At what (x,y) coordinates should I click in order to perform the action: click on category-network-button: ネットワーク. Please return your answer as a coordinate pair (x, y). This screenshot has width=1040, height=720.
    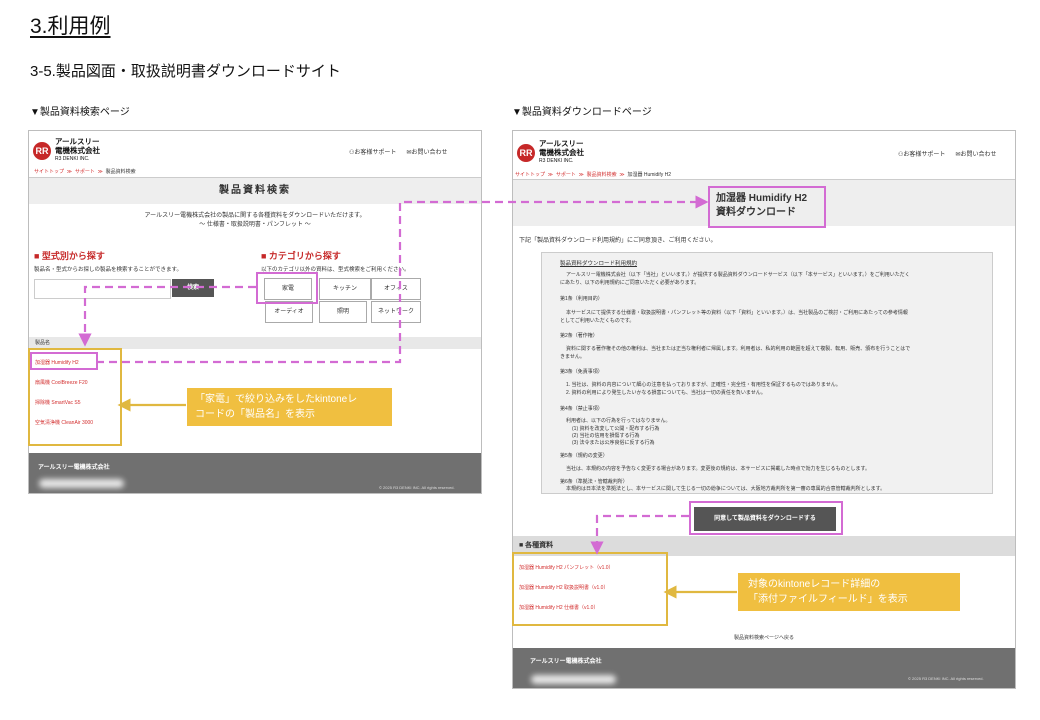
    Looking at the image, I should click on (396, 312).